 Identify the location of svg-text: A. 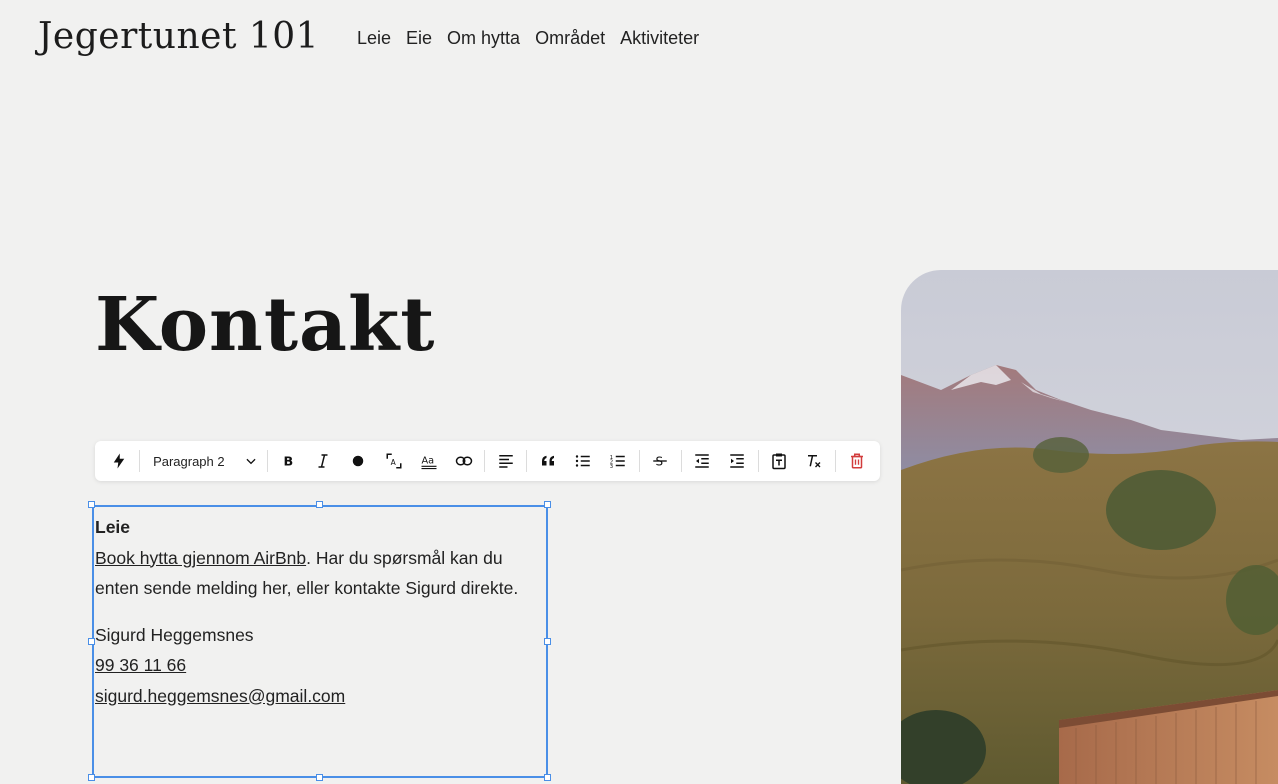
(393, 462).